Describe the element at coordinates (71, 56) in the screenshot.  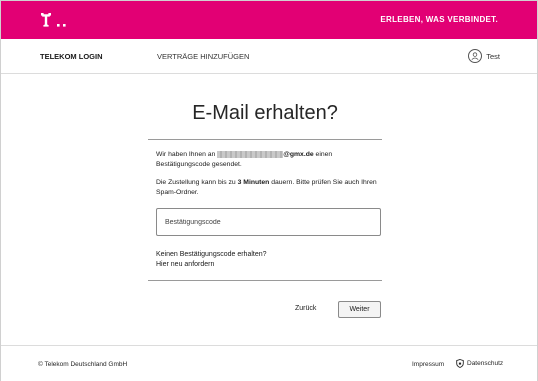
I see `nav-telekom-login: TELEKOM LOGIN` at that location.